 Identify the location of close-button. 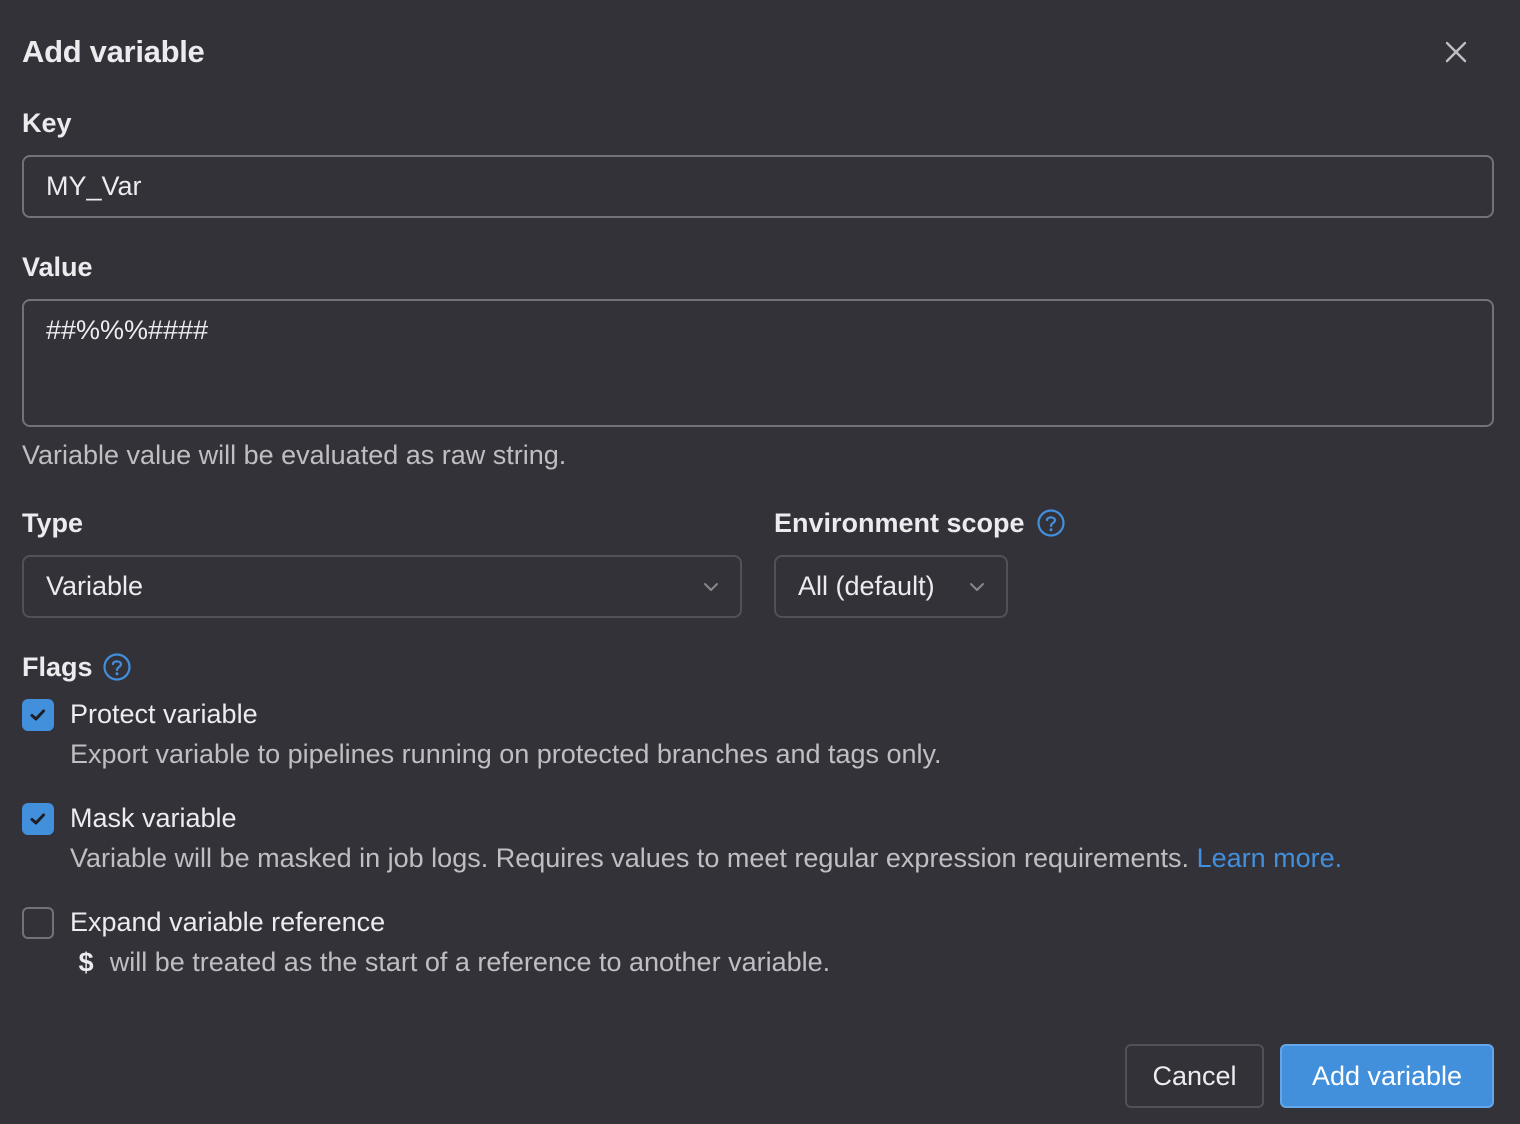
(1456, 52).